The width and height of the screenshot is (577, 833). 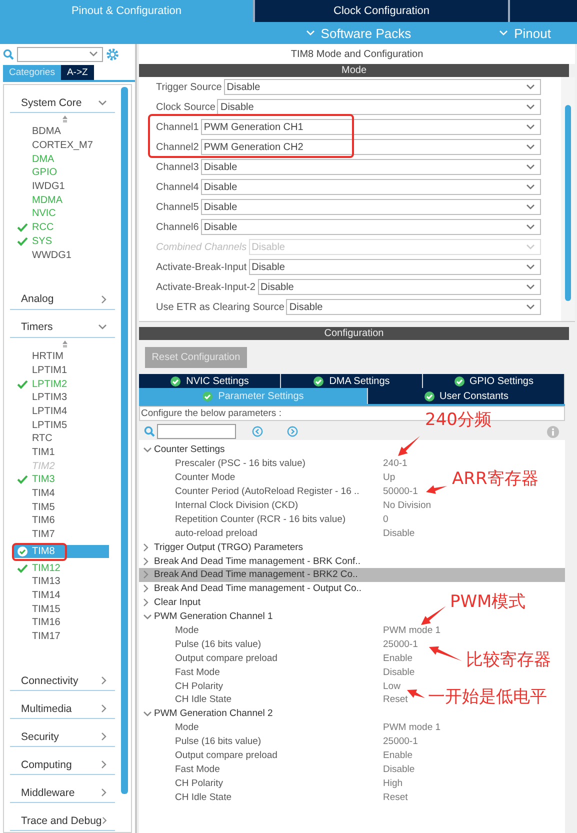 What do you see at coordinates (407, 505) in the screenshot?
I see `parameter-value: No Division` at bounding box center [407, 505].